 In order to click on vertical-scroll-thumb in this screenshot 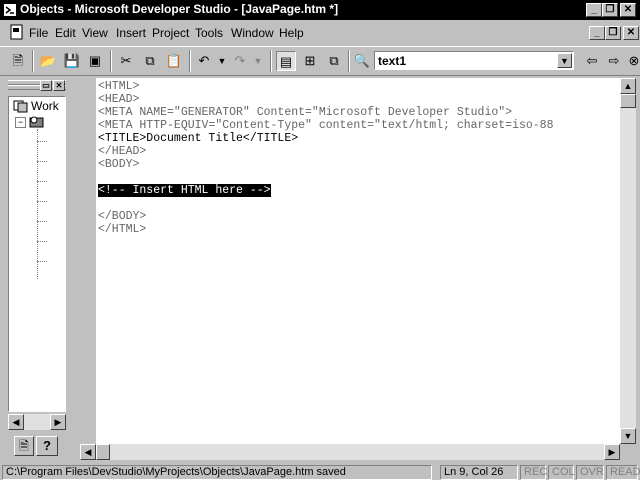, I will do `click(628, 101)`.